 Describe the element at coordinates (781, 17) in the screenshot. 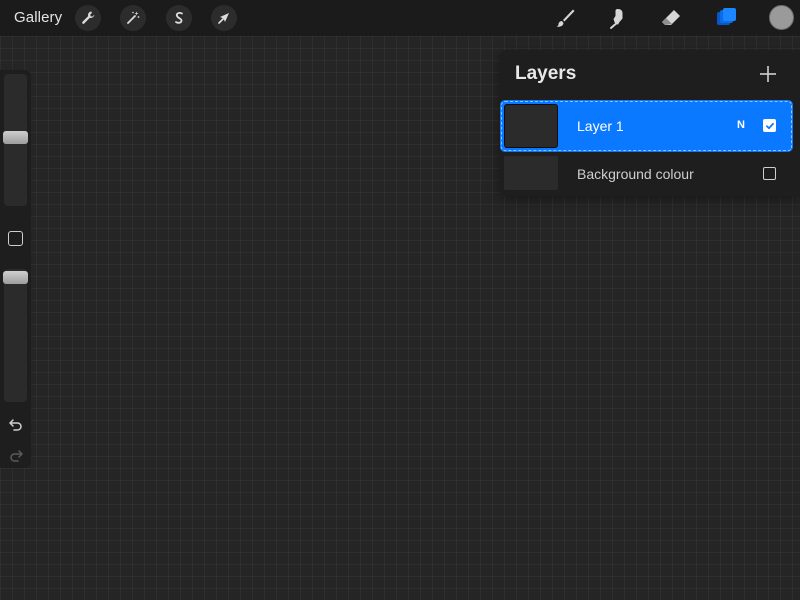

I see `color-picker-button` at that location.